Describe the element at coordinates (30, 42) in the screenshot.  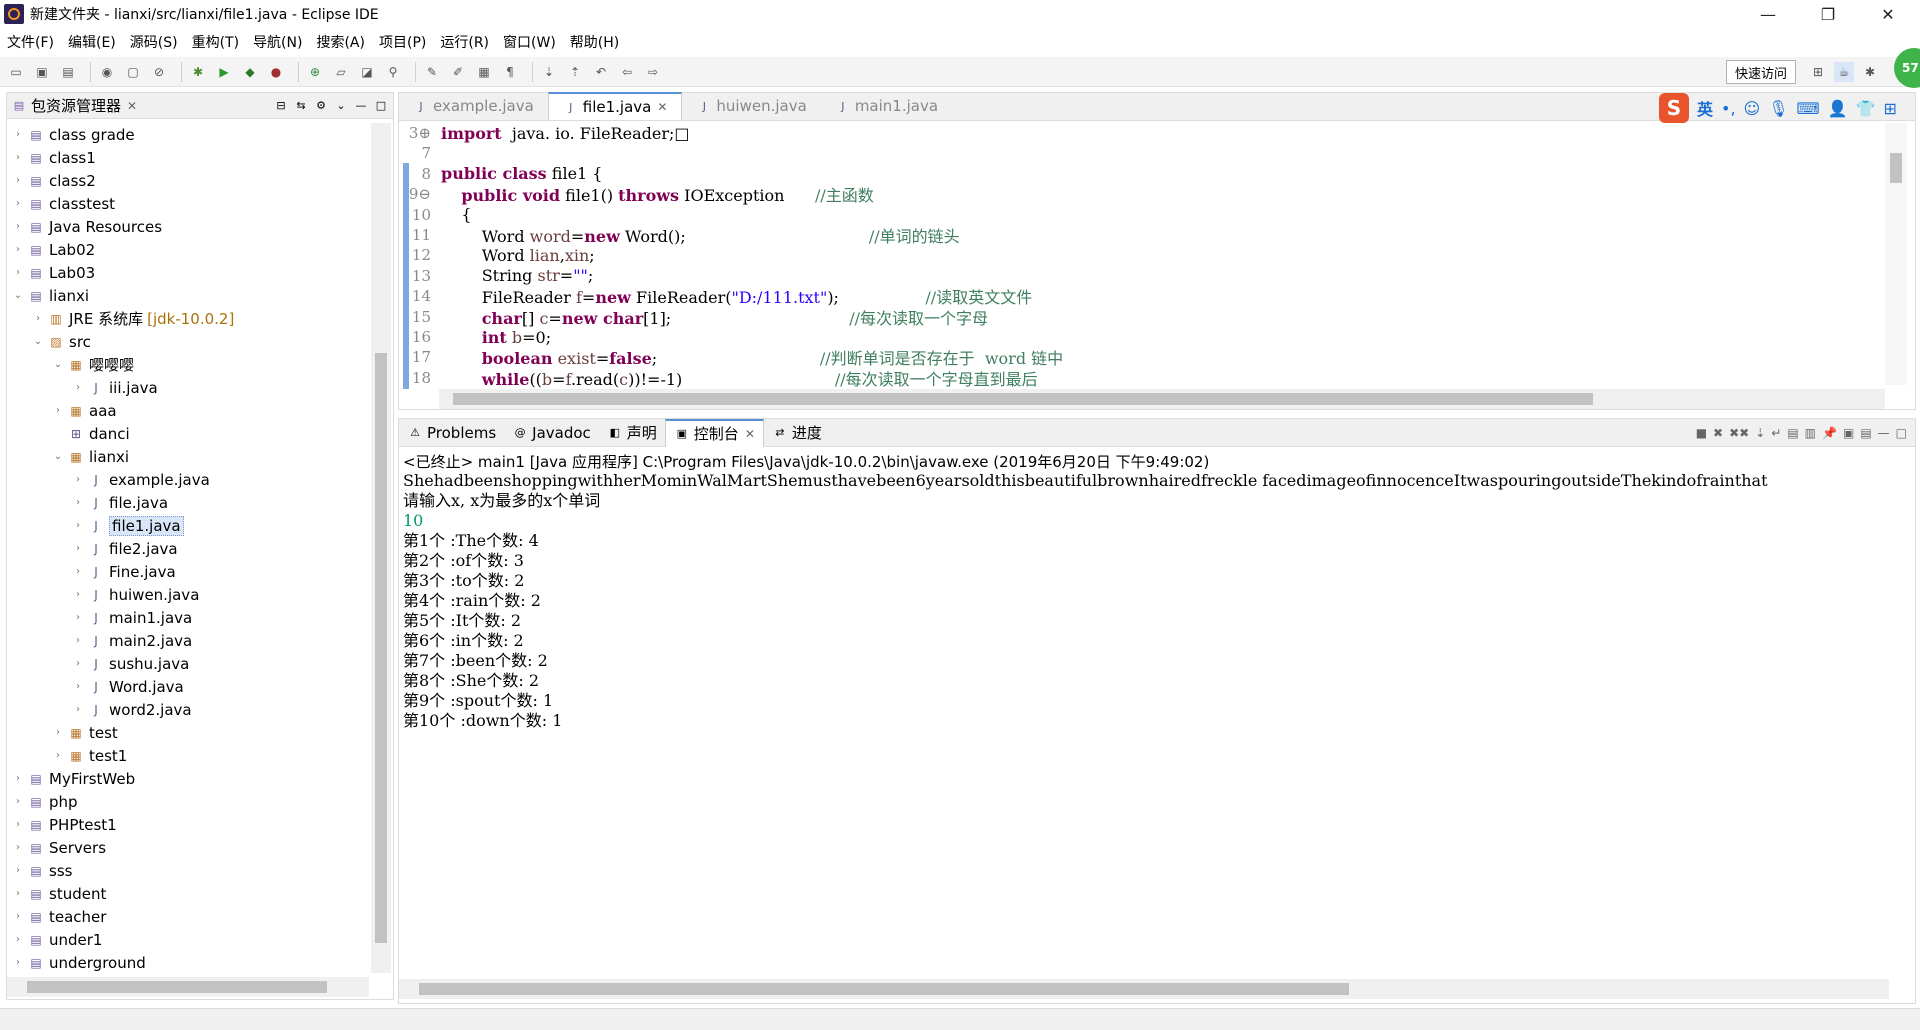
I see `menu-item: 文件(F)` at that location.